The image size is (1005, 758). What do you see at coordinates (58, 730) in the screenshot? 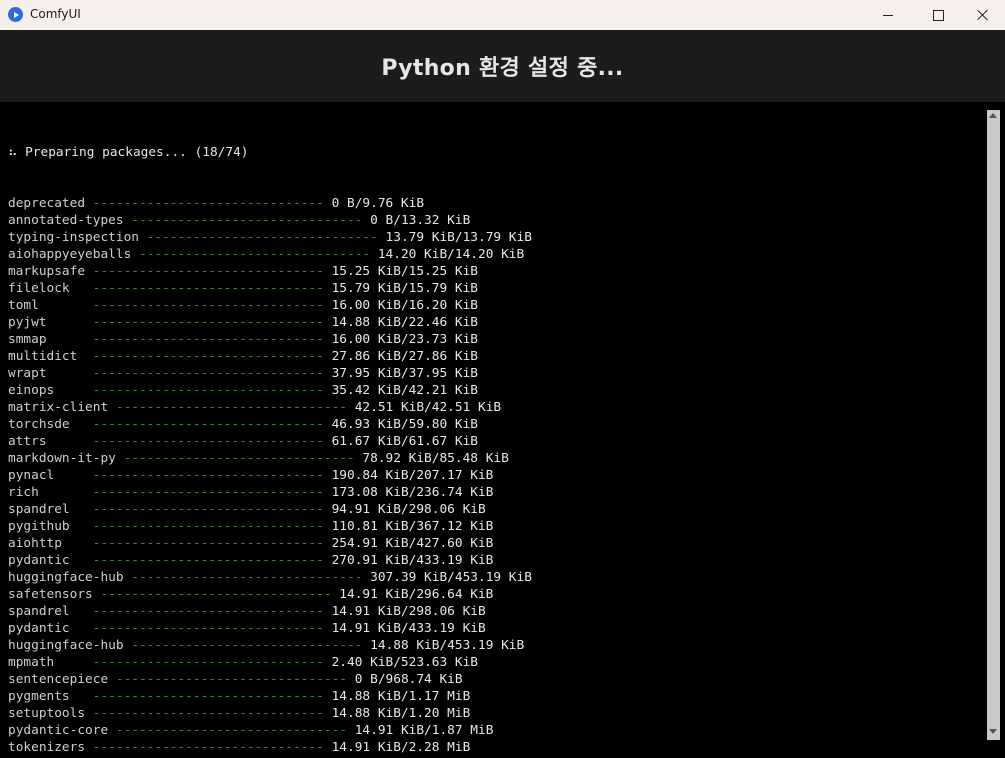
I see `package-name: pydantic-core` at bounding box center [58, 730].